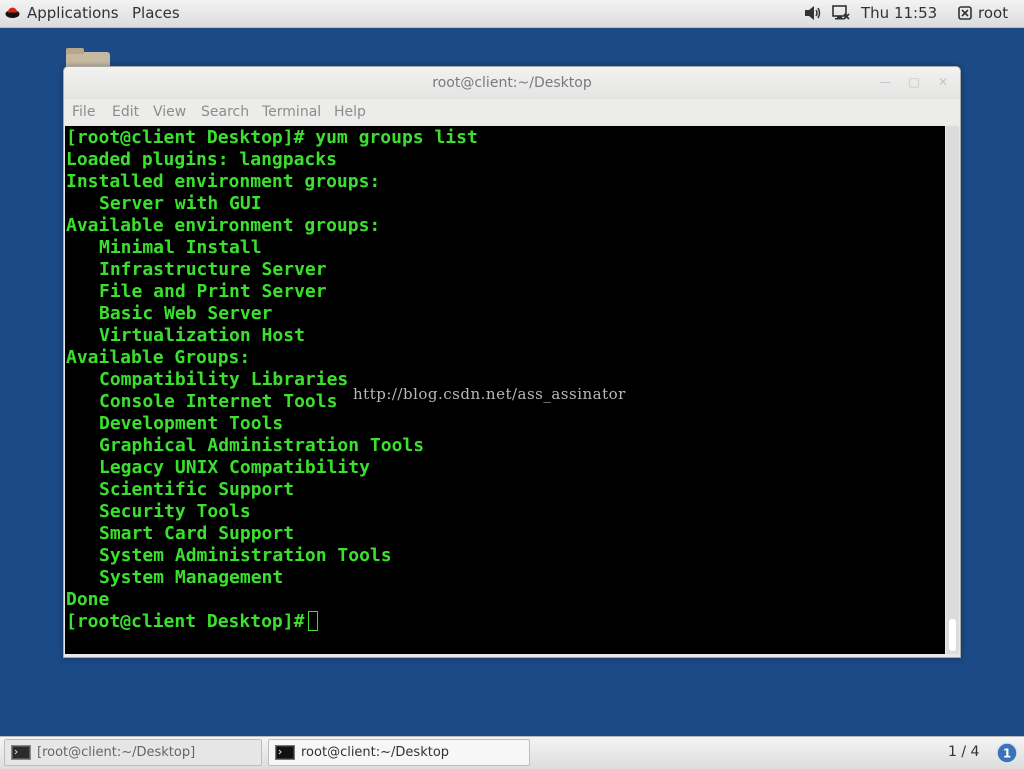  I want to click on terminal-line: Legacy UNIX Compatibility, so click(234, 467).